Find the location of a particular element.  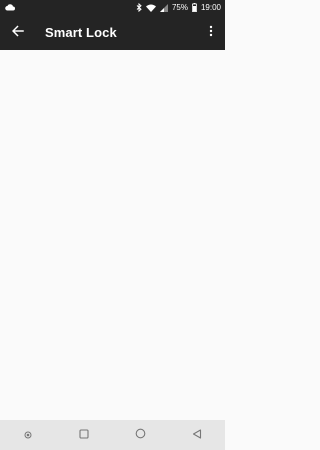

home-circle-icon is located at coordinates (140, 435).